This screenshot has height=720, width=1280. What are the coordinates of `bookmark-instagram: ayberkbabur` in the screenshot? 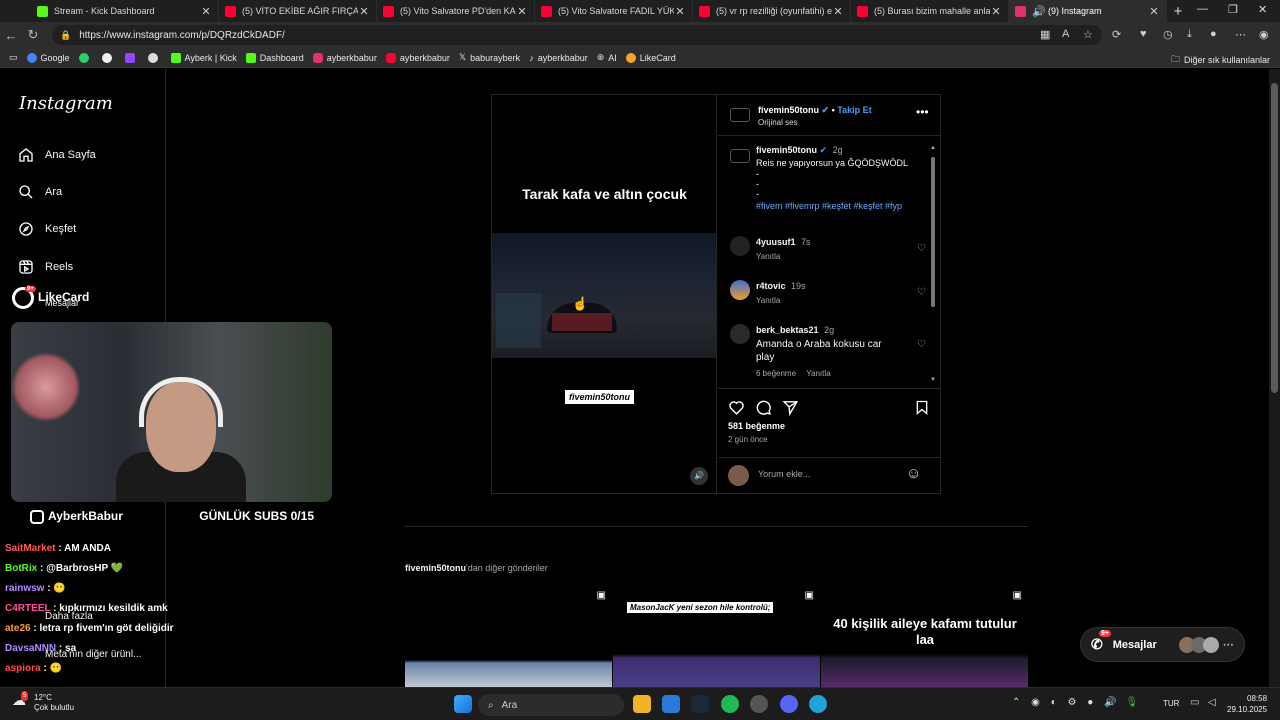 It's located at (344, 57).